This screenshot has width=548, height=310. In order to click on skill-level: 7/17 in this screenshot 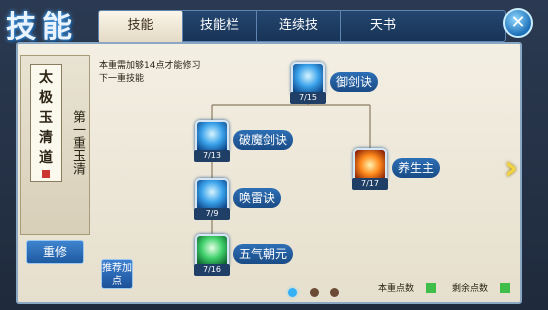, I will do `click(370, 184)`.